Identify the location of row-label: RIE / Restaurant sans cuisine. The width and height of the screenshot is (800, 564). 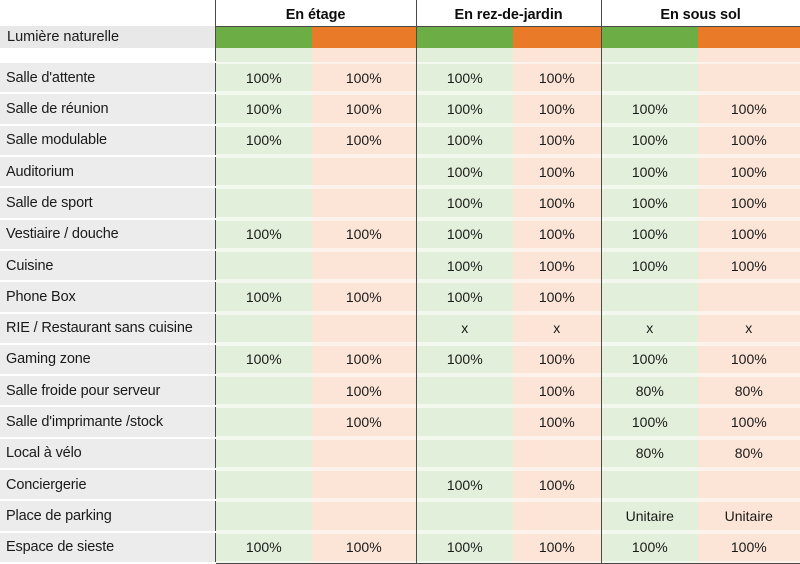
(107, 328).